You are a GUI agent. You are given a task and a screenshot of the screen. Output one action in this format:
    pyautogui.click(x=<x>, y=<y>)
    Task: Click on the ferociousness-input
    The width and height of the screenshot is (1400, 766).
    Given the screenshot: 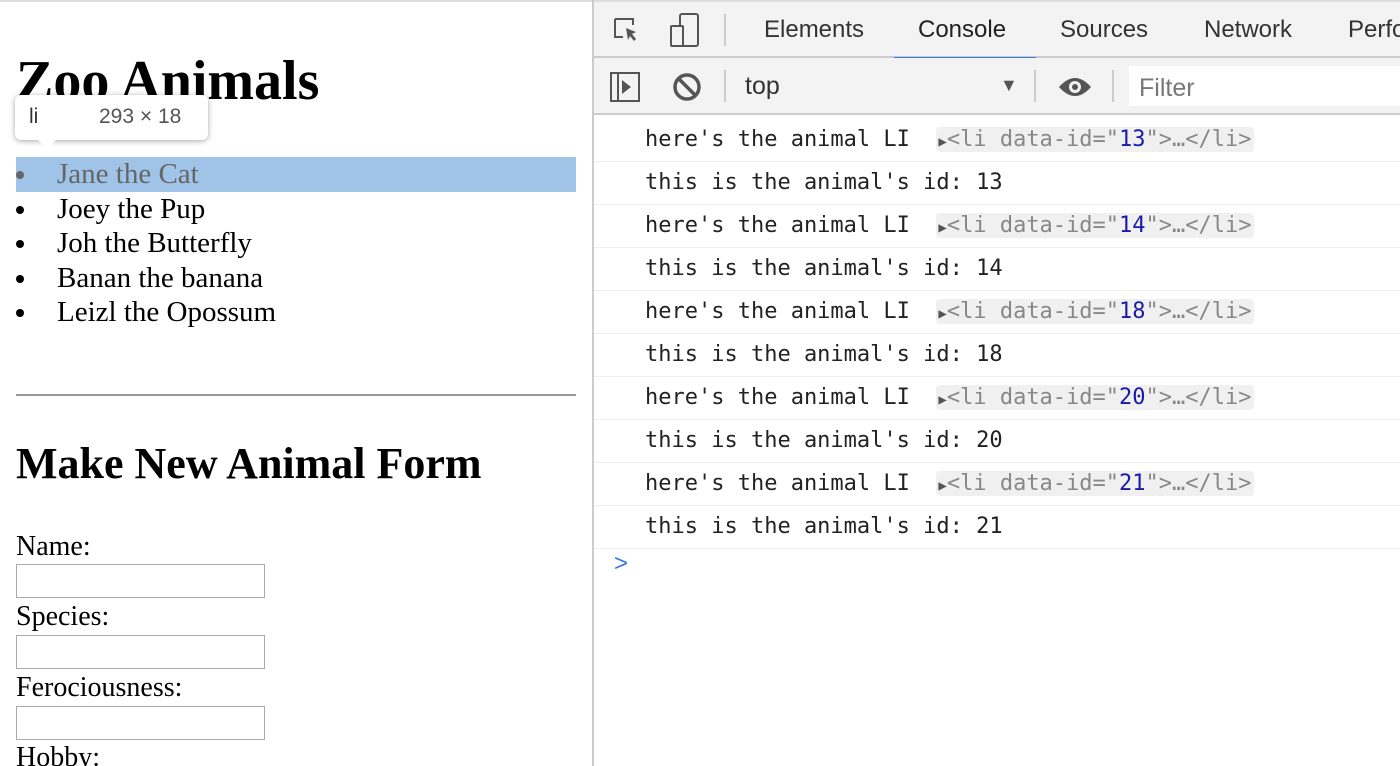 What is the action you would take?
    pyautogui.click(x=140, y=723)
    